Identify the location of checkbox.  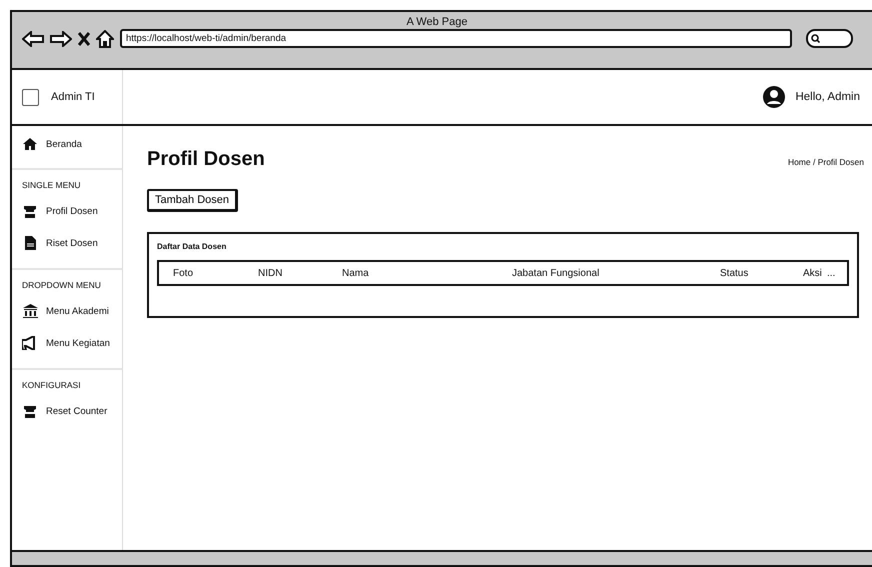
(30, 97).